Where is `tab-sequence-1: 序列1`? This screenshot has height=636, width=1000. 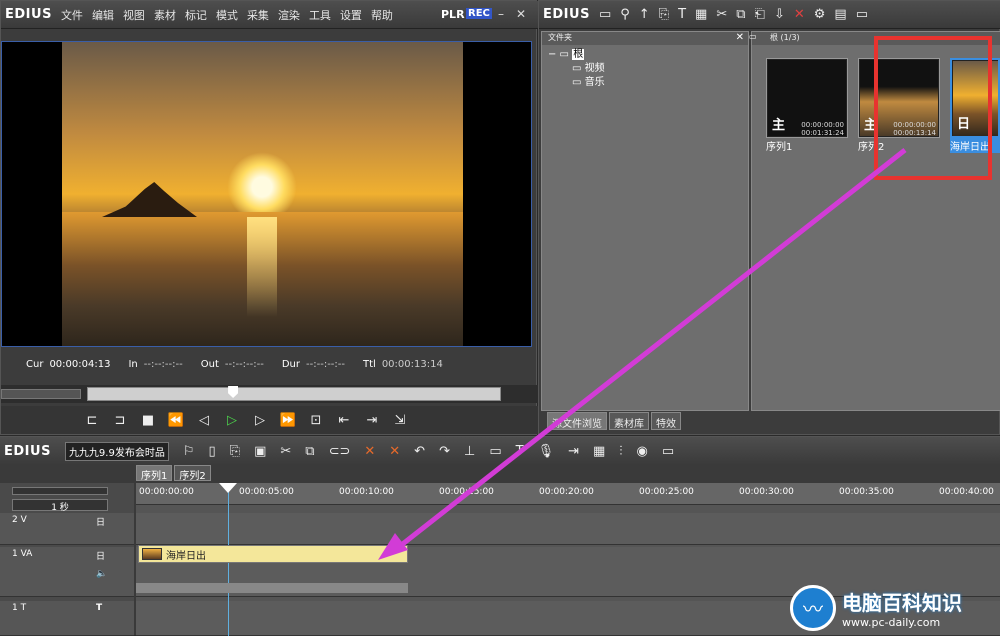 tab-sequence-1: 序列1 is located at coordinates (154, 473).